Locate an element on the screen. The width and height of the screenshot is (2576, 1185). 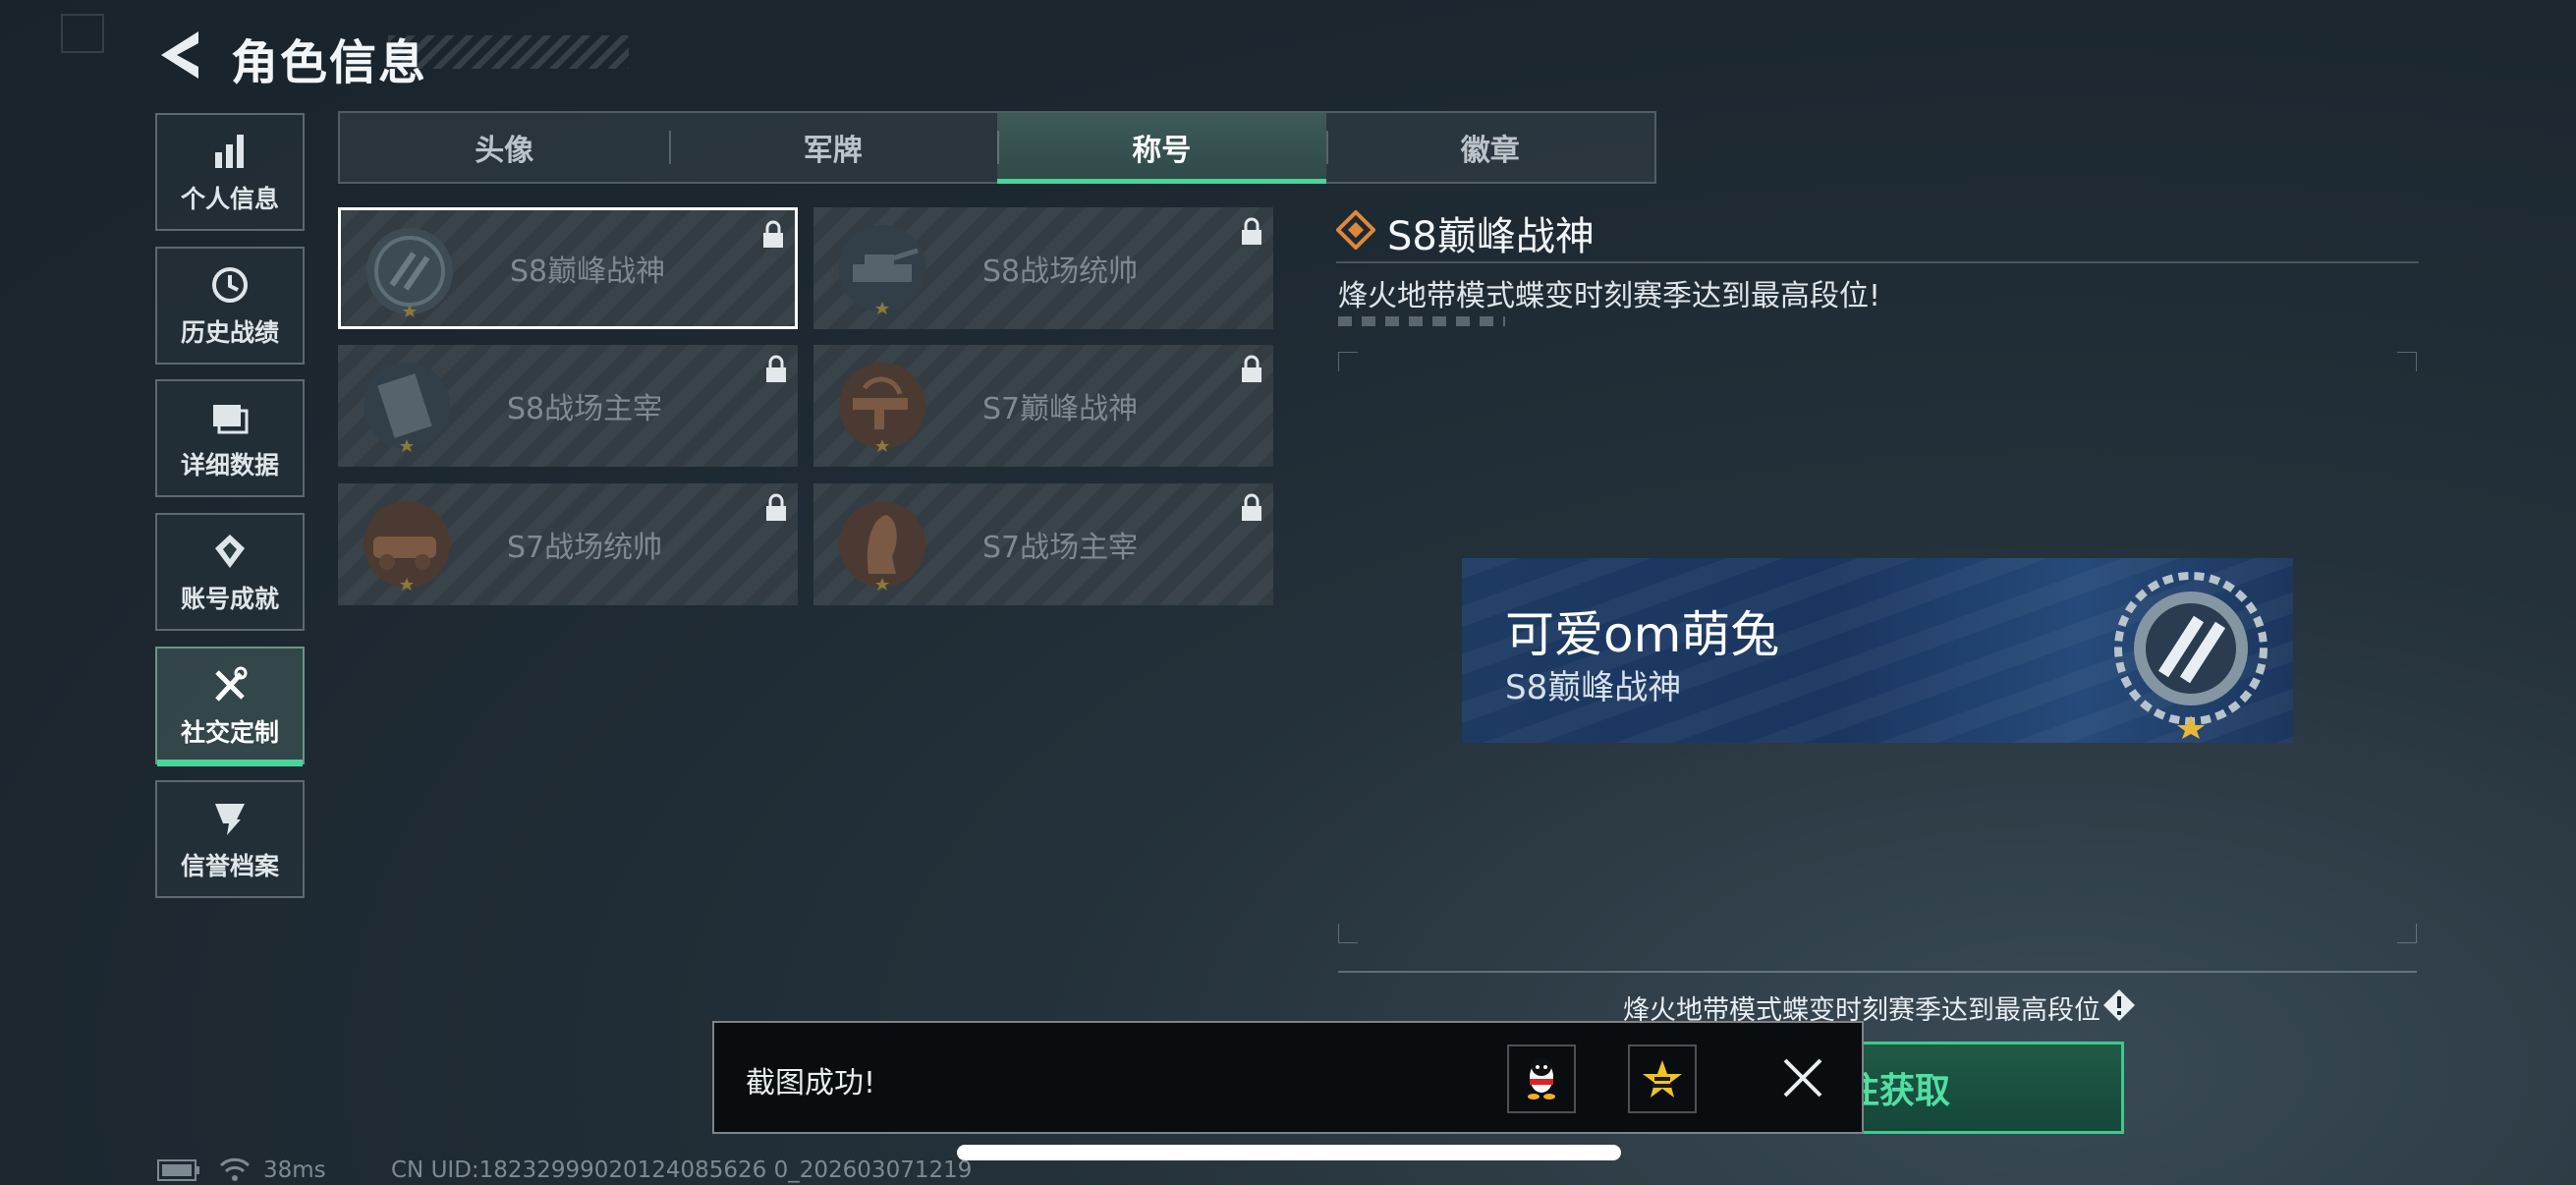
preview-title: S8巅峰战神 is located at coordinates (1593, 688).